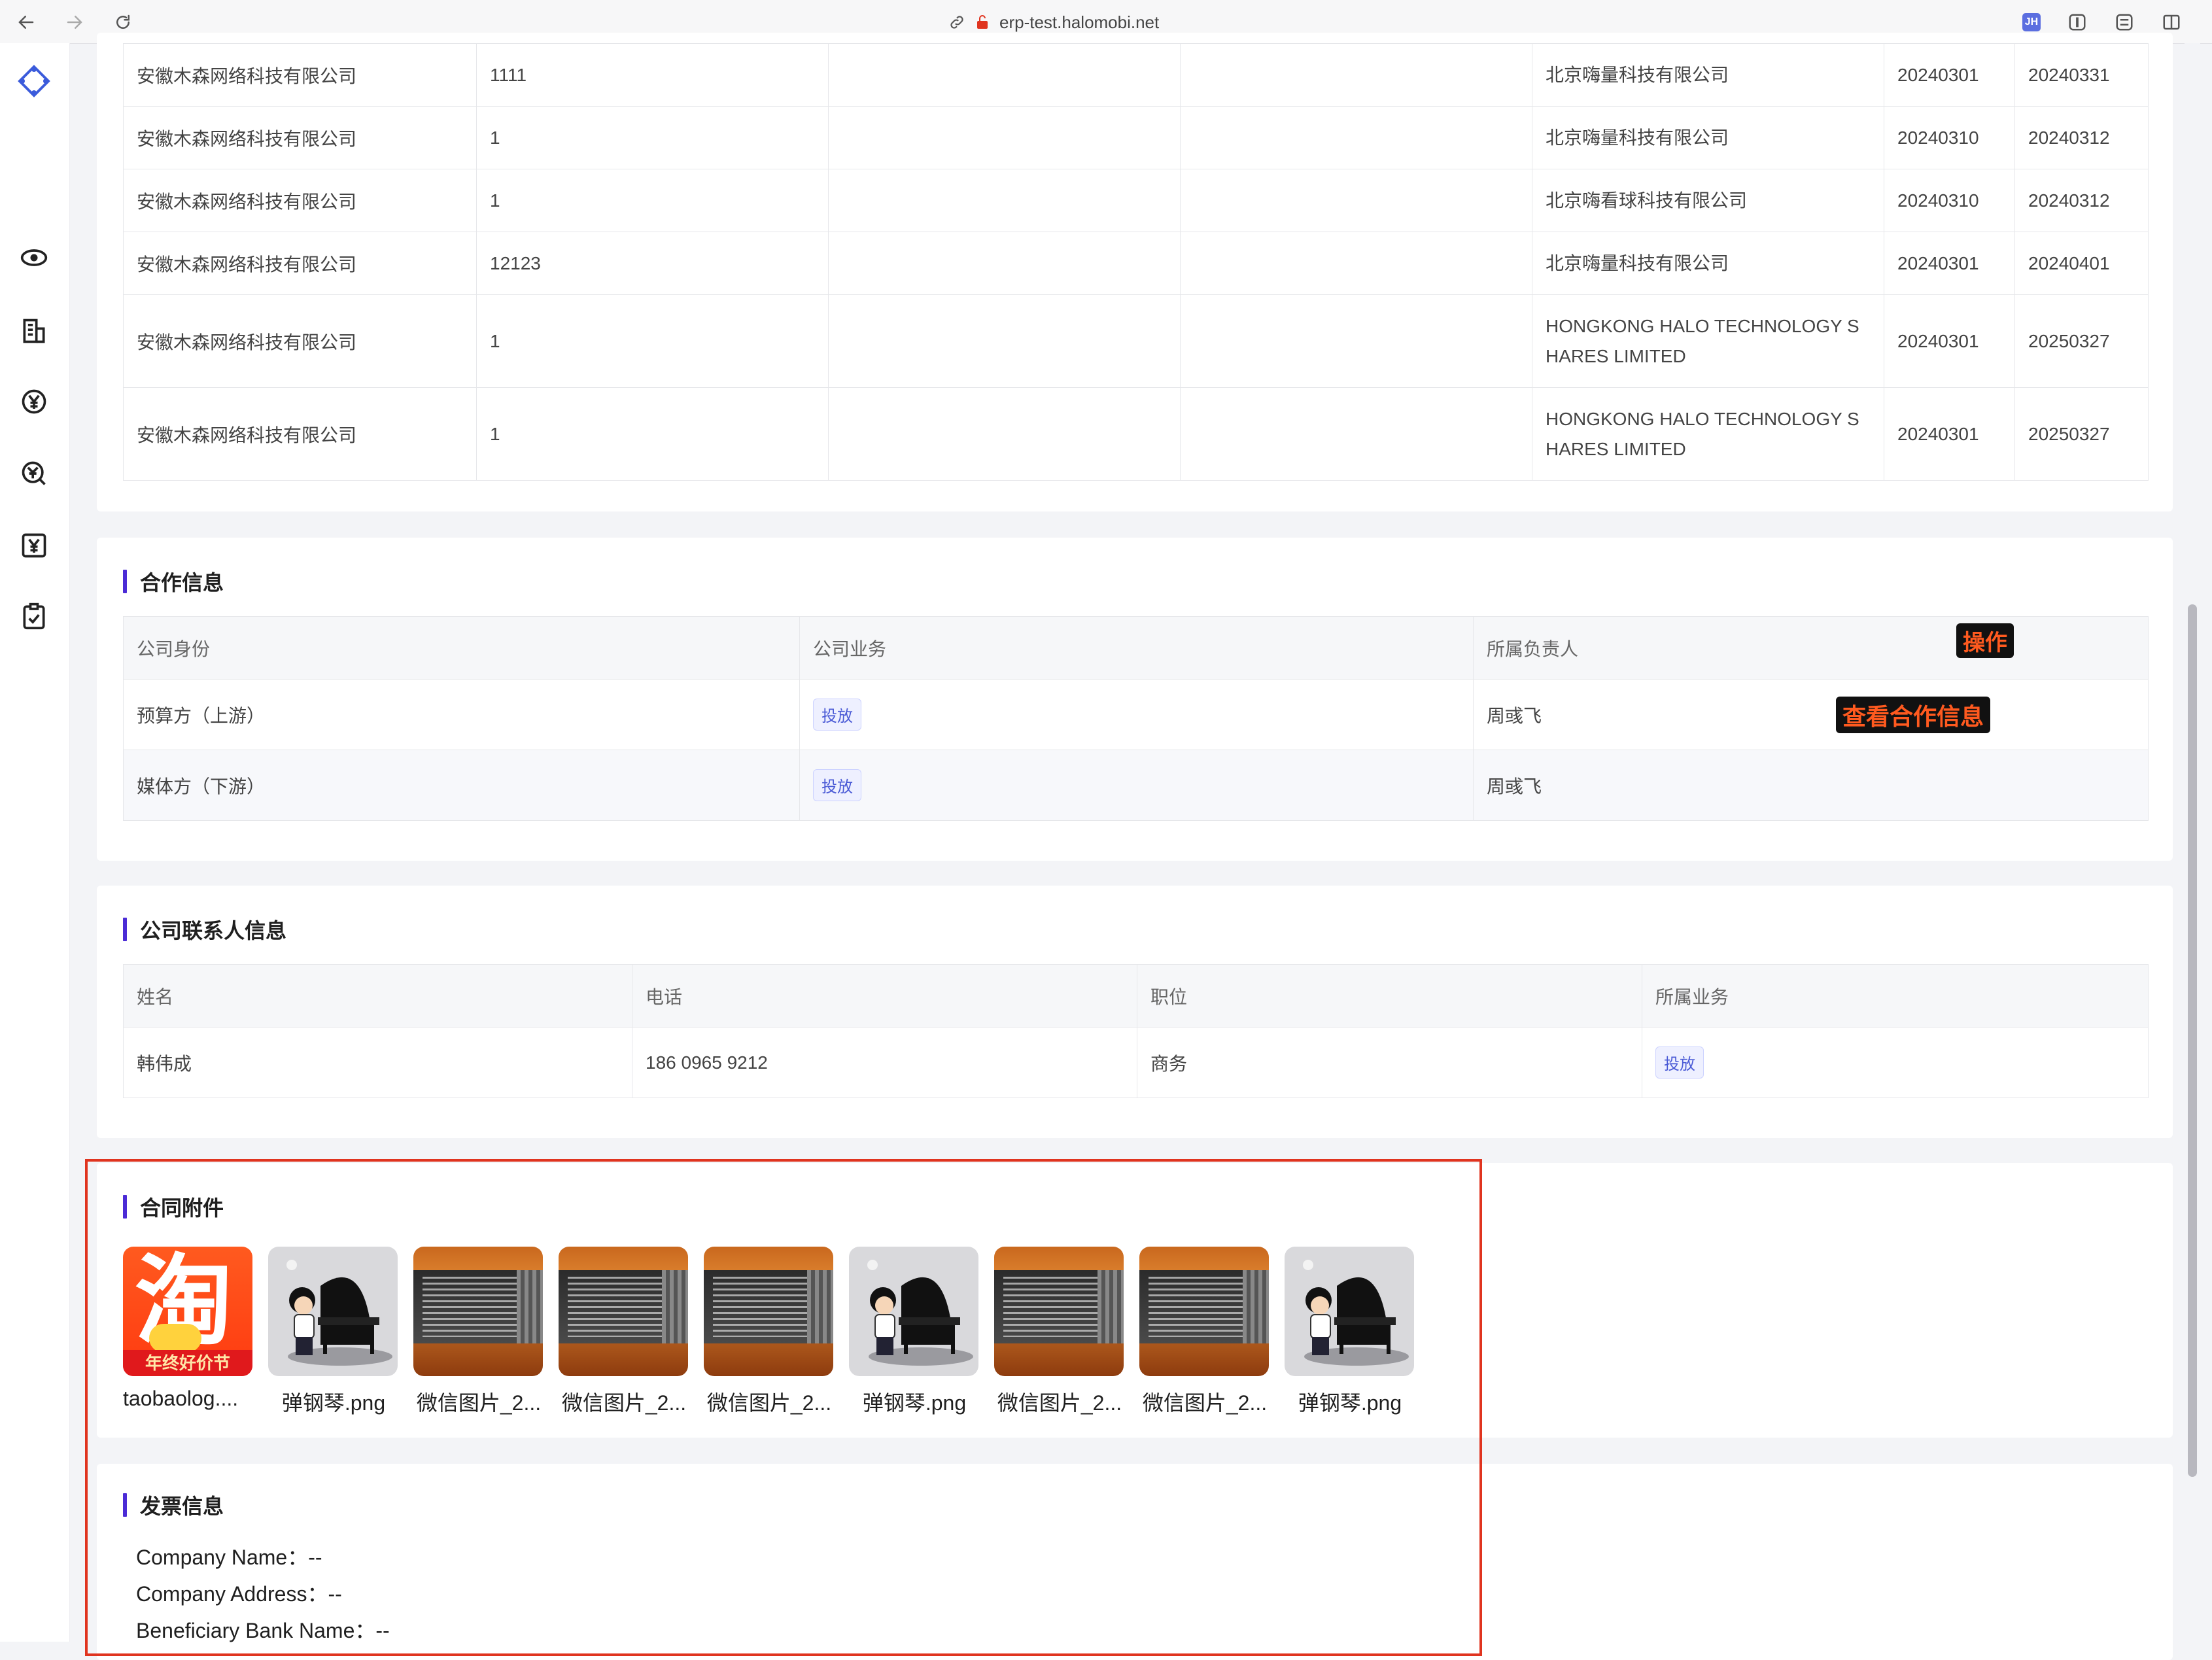 The height and width of the screenshot is (1660, 2212). Describe the element at coordinates (123, 22) in the screenshot. I see `reload-button` at that location.